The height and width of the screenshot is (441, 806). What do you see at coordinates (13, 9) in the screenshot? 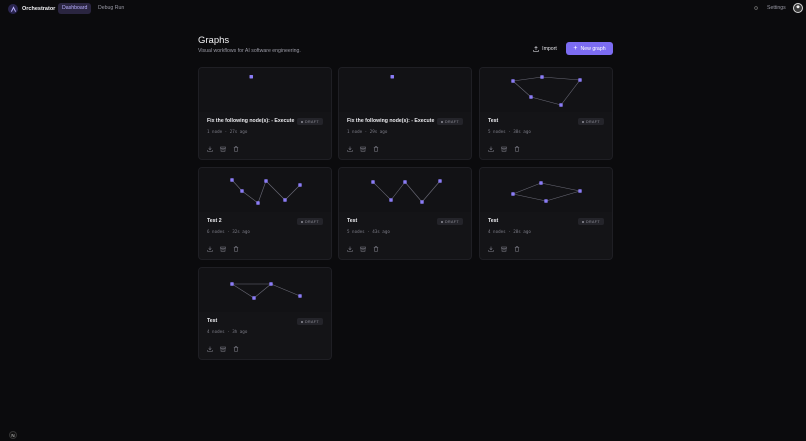
I see `logo-icon` at bounding box center [13, 9].